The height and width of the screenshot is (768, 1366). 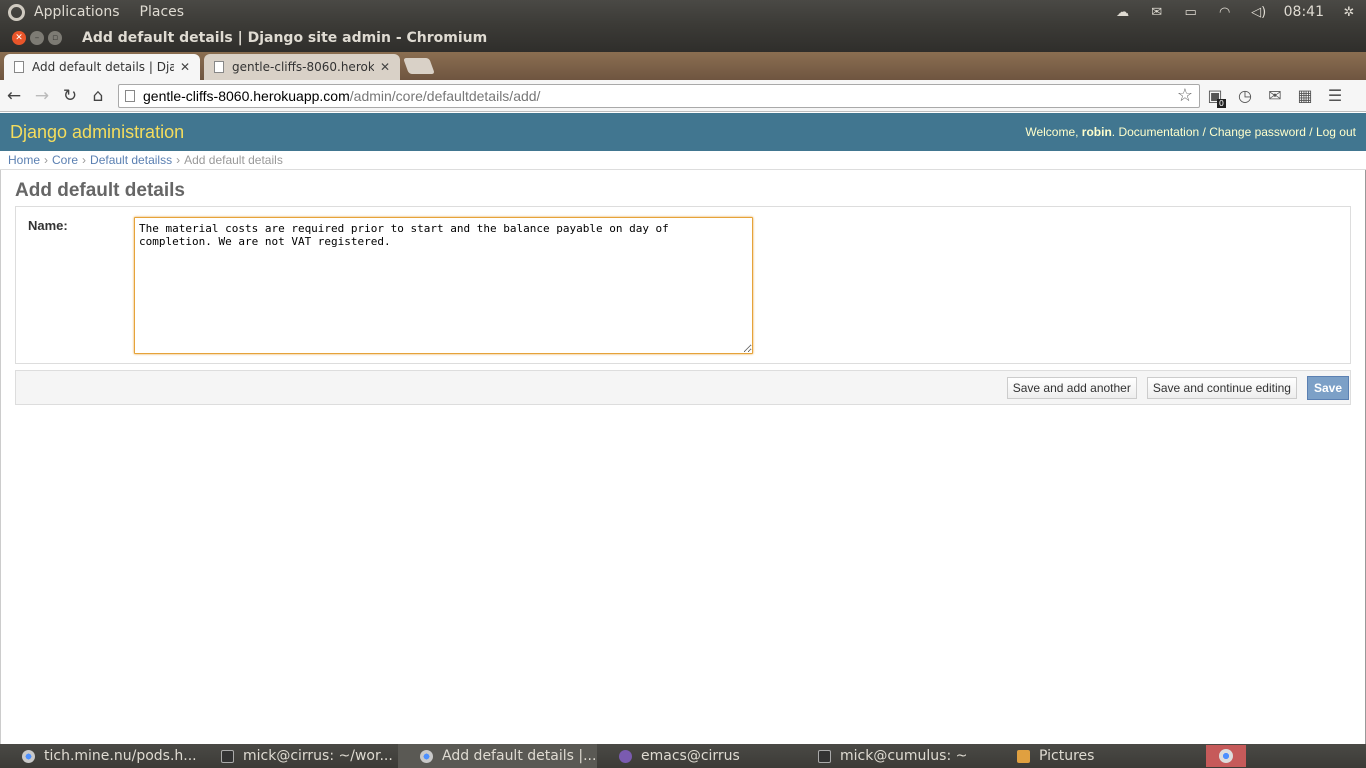 What do you see at coordinates (1185, 95) in the screenshot?
I see `bookmark-star-icon: ☆` at bounding box center [1185, 95].